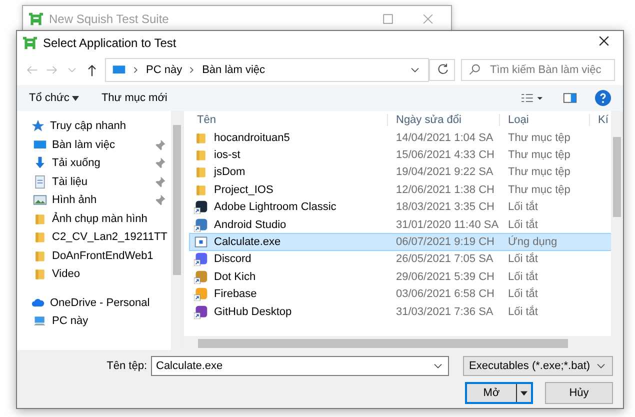 This screenshot has width=635, height=417. Describe the element at coordinates (250, 224) in the screenshot. I see `file-name: Android Studio` at that location.